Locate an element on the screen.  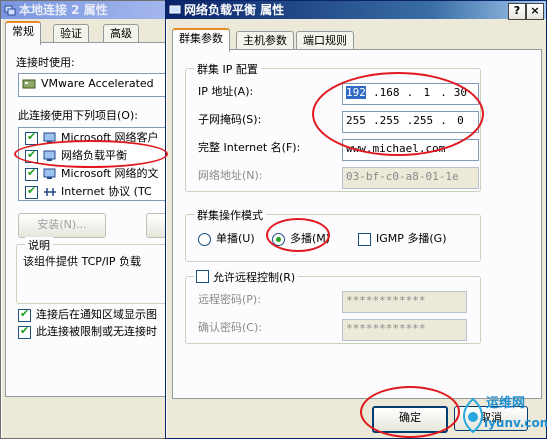
back-window-title: 本地连接 2 属性 is located at coordinates (63, 10).